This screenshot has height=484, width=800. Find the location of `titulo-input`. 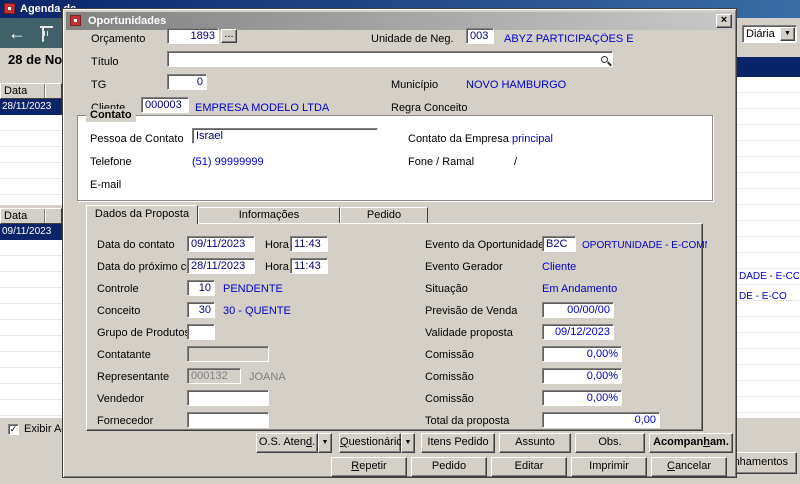

titulo-input is located at coordinates (390, 59).